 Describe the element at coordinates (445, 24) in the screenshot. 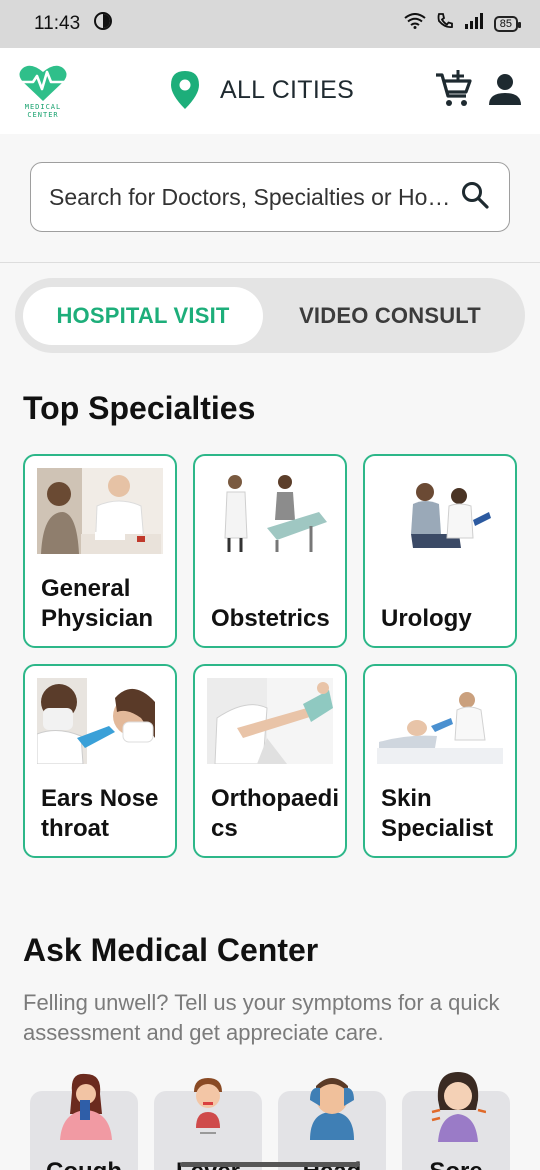

I see `call-icon` at that location.